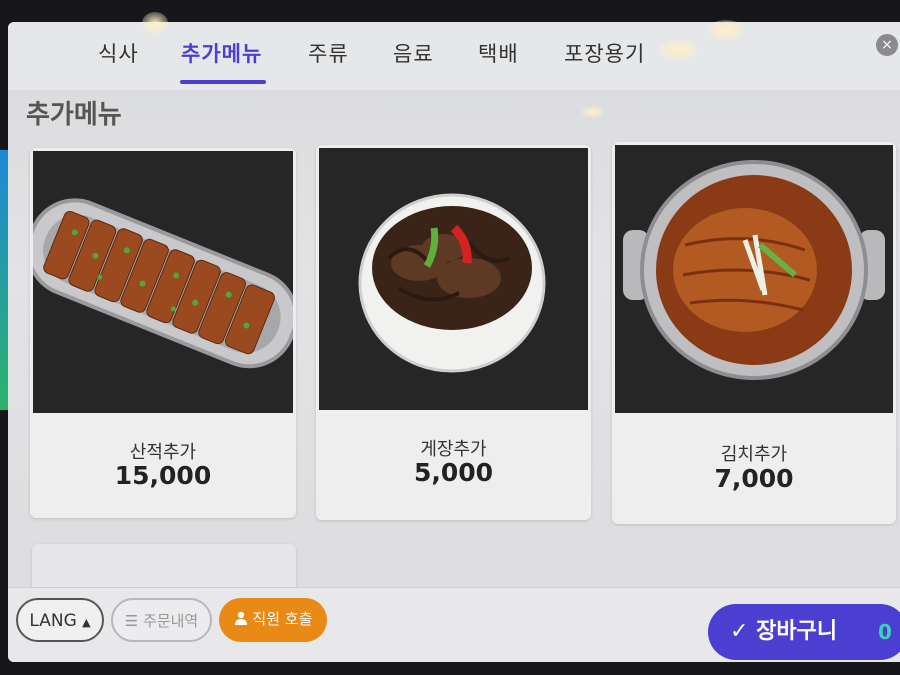 The height and width of the screenshot is (675, 900). I want to click on person-icon, so click(243, 619).